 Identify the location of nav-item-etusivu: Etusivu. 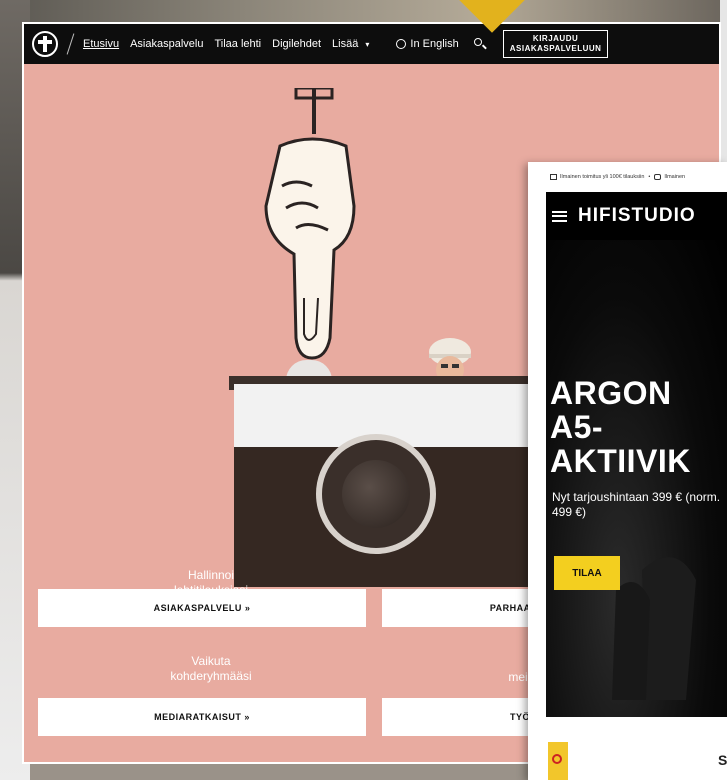
(101, 44).